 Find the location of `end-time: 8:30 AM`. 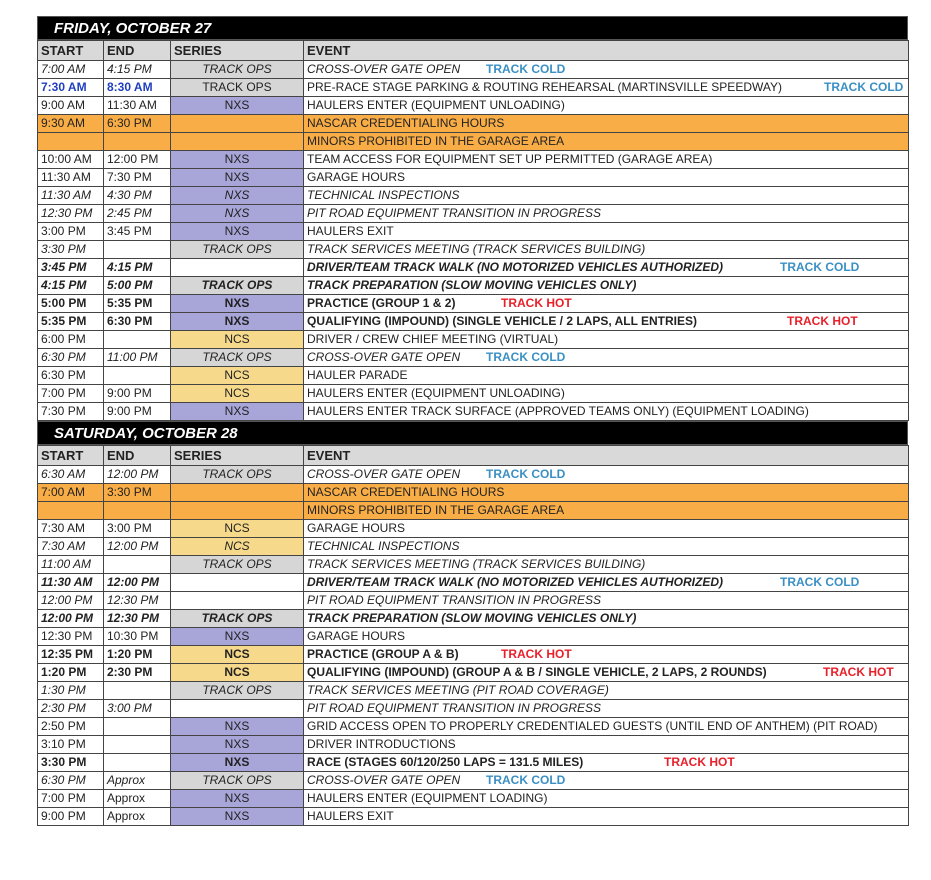

end-time: 8:30 AM is located at coordinates (137, 87).